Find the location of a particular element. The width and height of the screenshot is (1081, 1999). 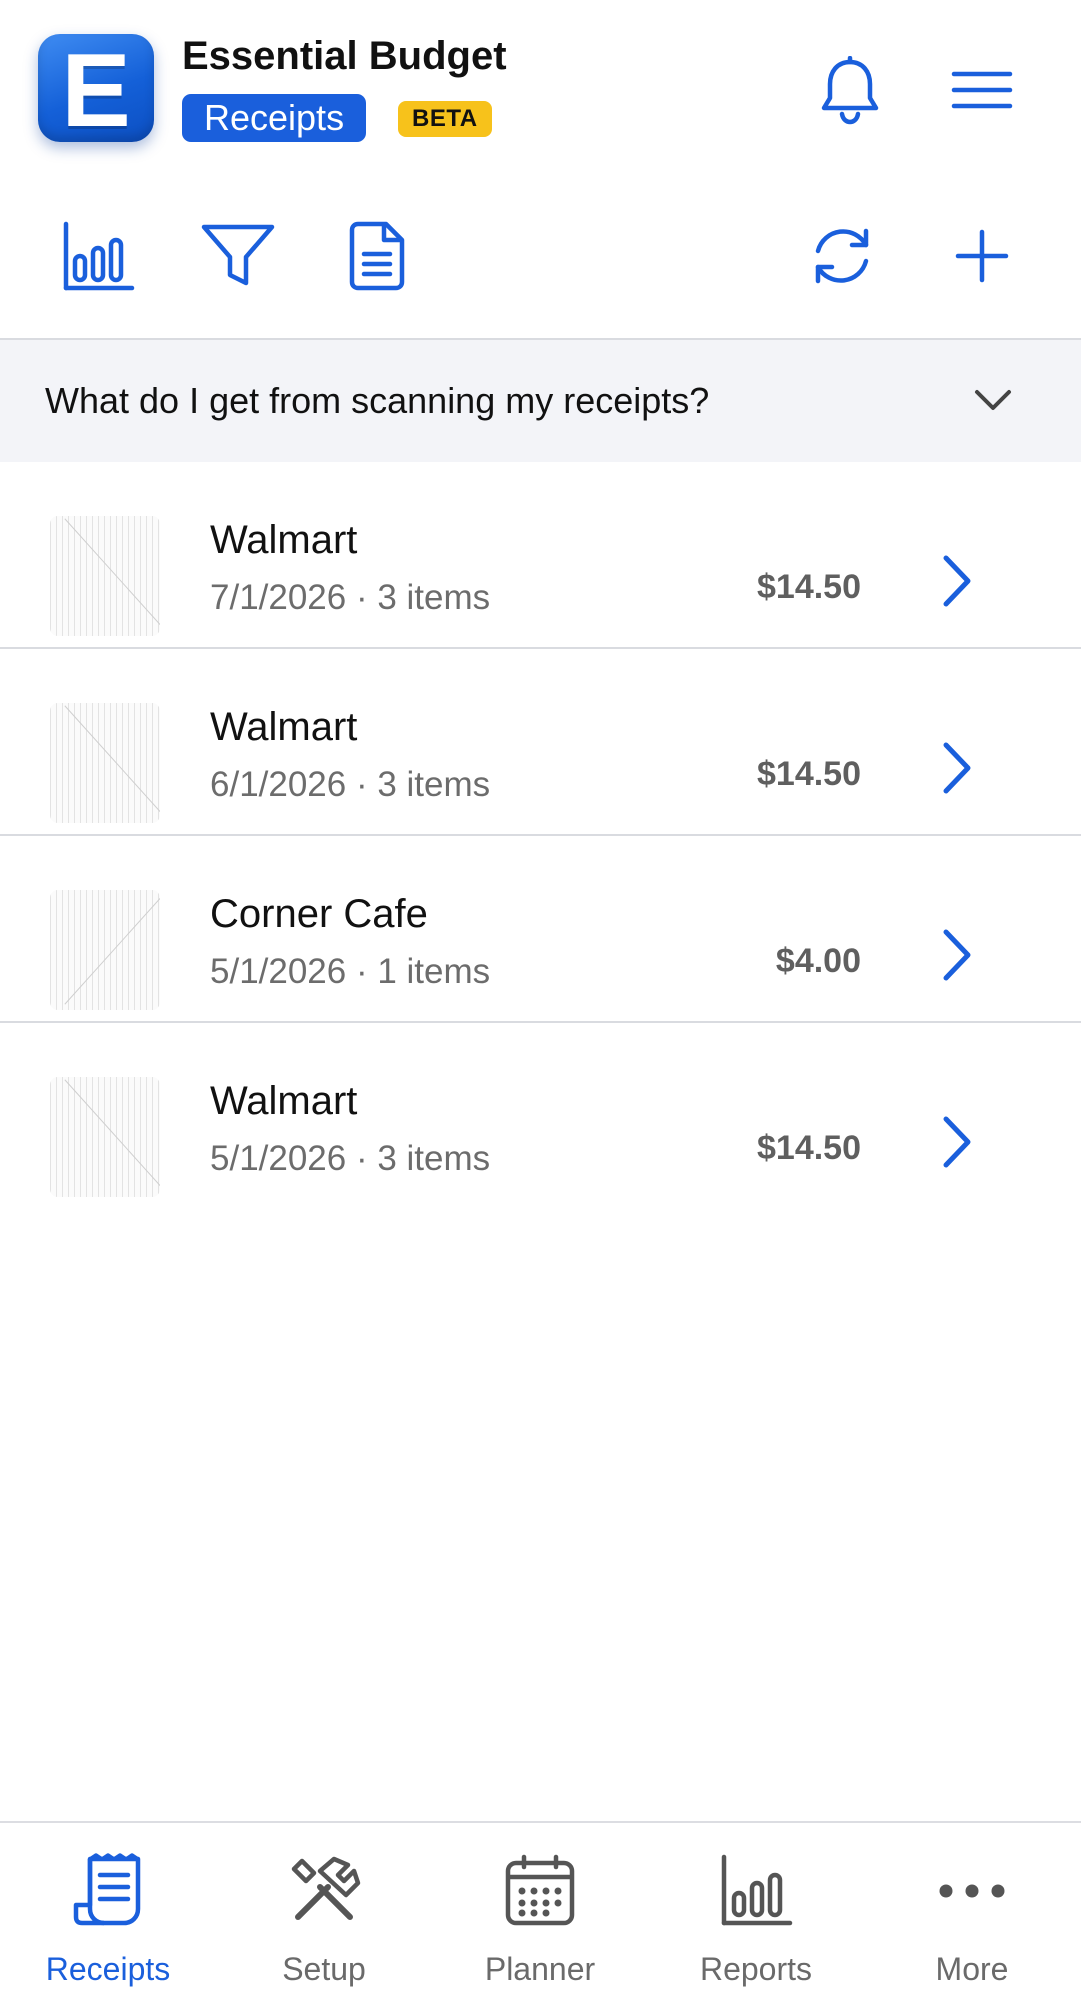

sync-icon is located at coordinates (842, 256).